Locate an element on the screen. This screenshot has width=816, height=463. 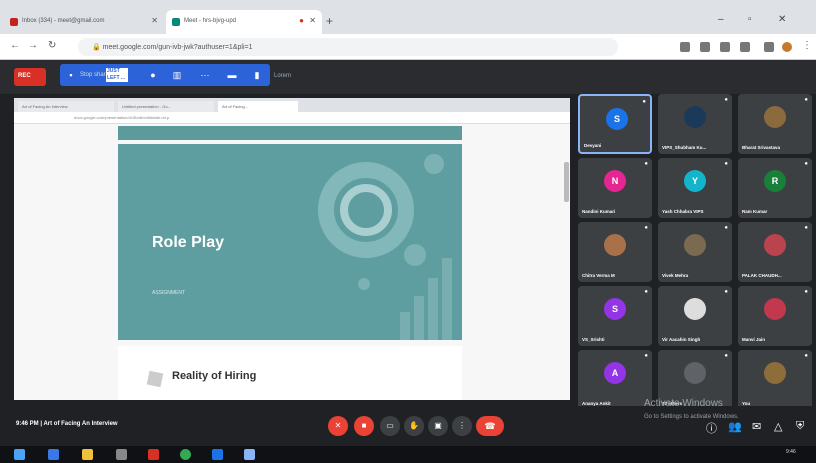
browser-tab-meet: Meet - hrs-bjvg-upd ● ✕ is located at coordinates (244, 22).